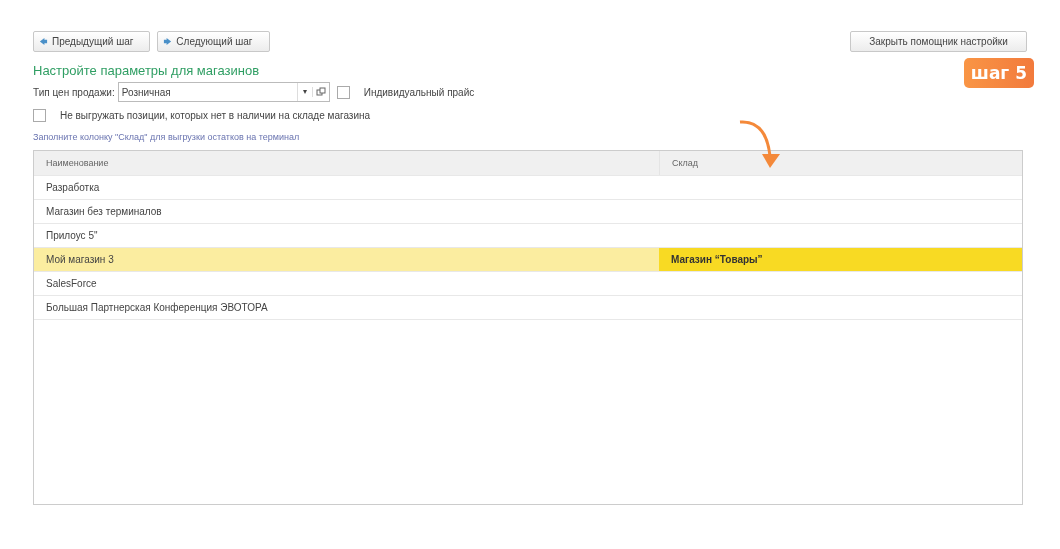 The width and height of the screenshot is (1060, 549). I want to click on price-type-field: Розничная ▾, so click(223, 92).